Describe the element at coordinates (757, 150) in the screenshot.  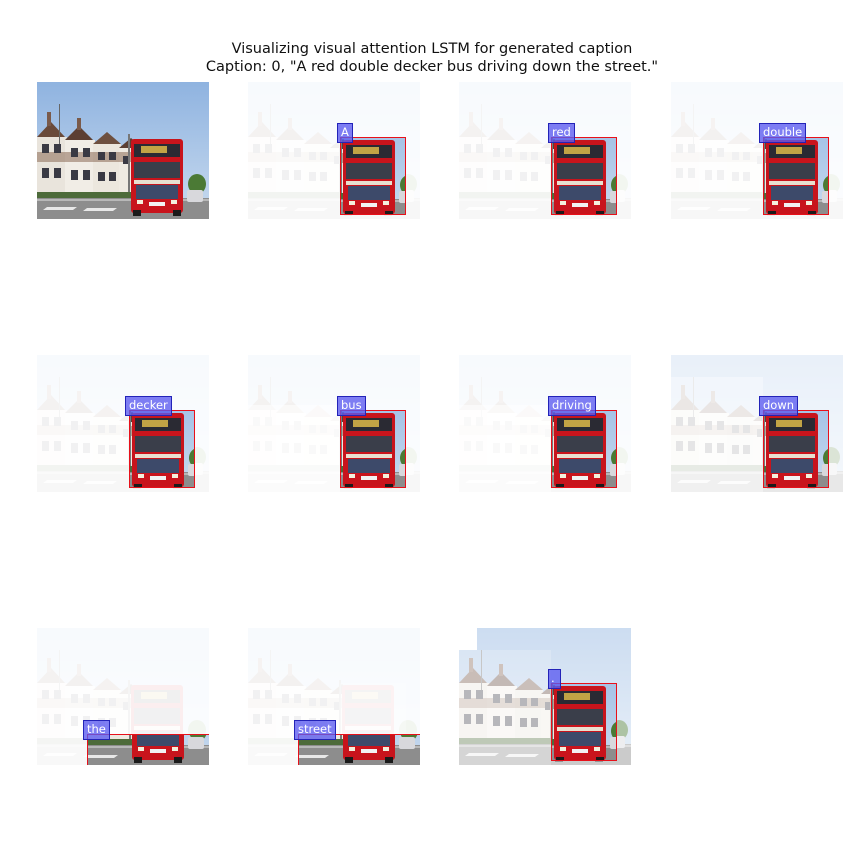
I see `attention-panel-double: double` at that location.